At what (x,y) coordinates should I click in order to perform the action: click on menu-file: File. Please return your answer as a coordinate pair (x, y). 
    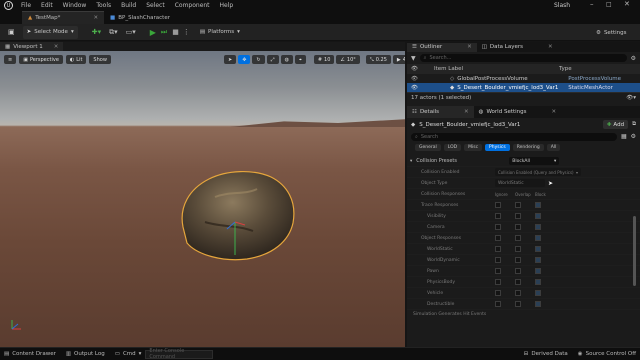
    Looking at the image, I should click on (26, 5).